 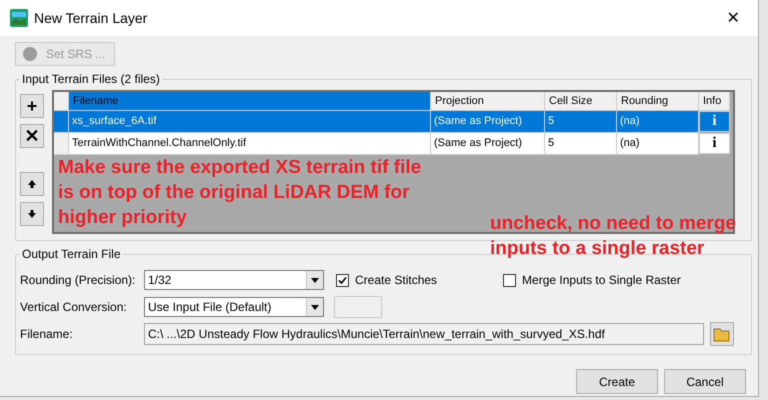 What do you see at coordinates (30, 54) in the screenshot?
I see `globe-icon` at bounding box center [30, 54].